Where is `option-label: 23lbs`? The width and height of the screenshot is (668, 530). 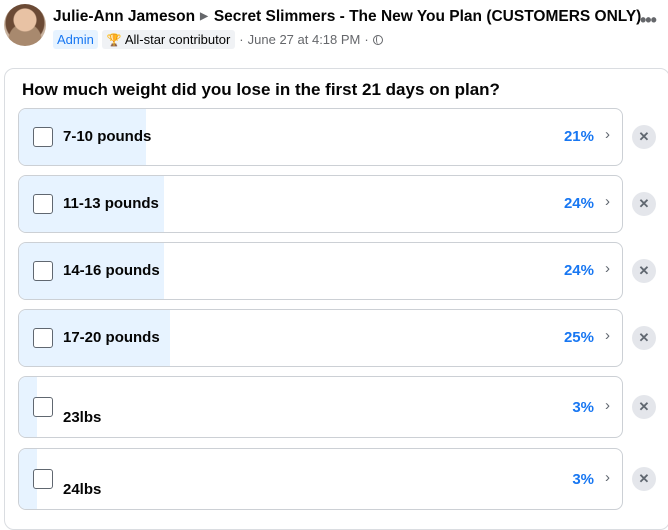 option-label: 23lbs is located at coordinates (82, 417).